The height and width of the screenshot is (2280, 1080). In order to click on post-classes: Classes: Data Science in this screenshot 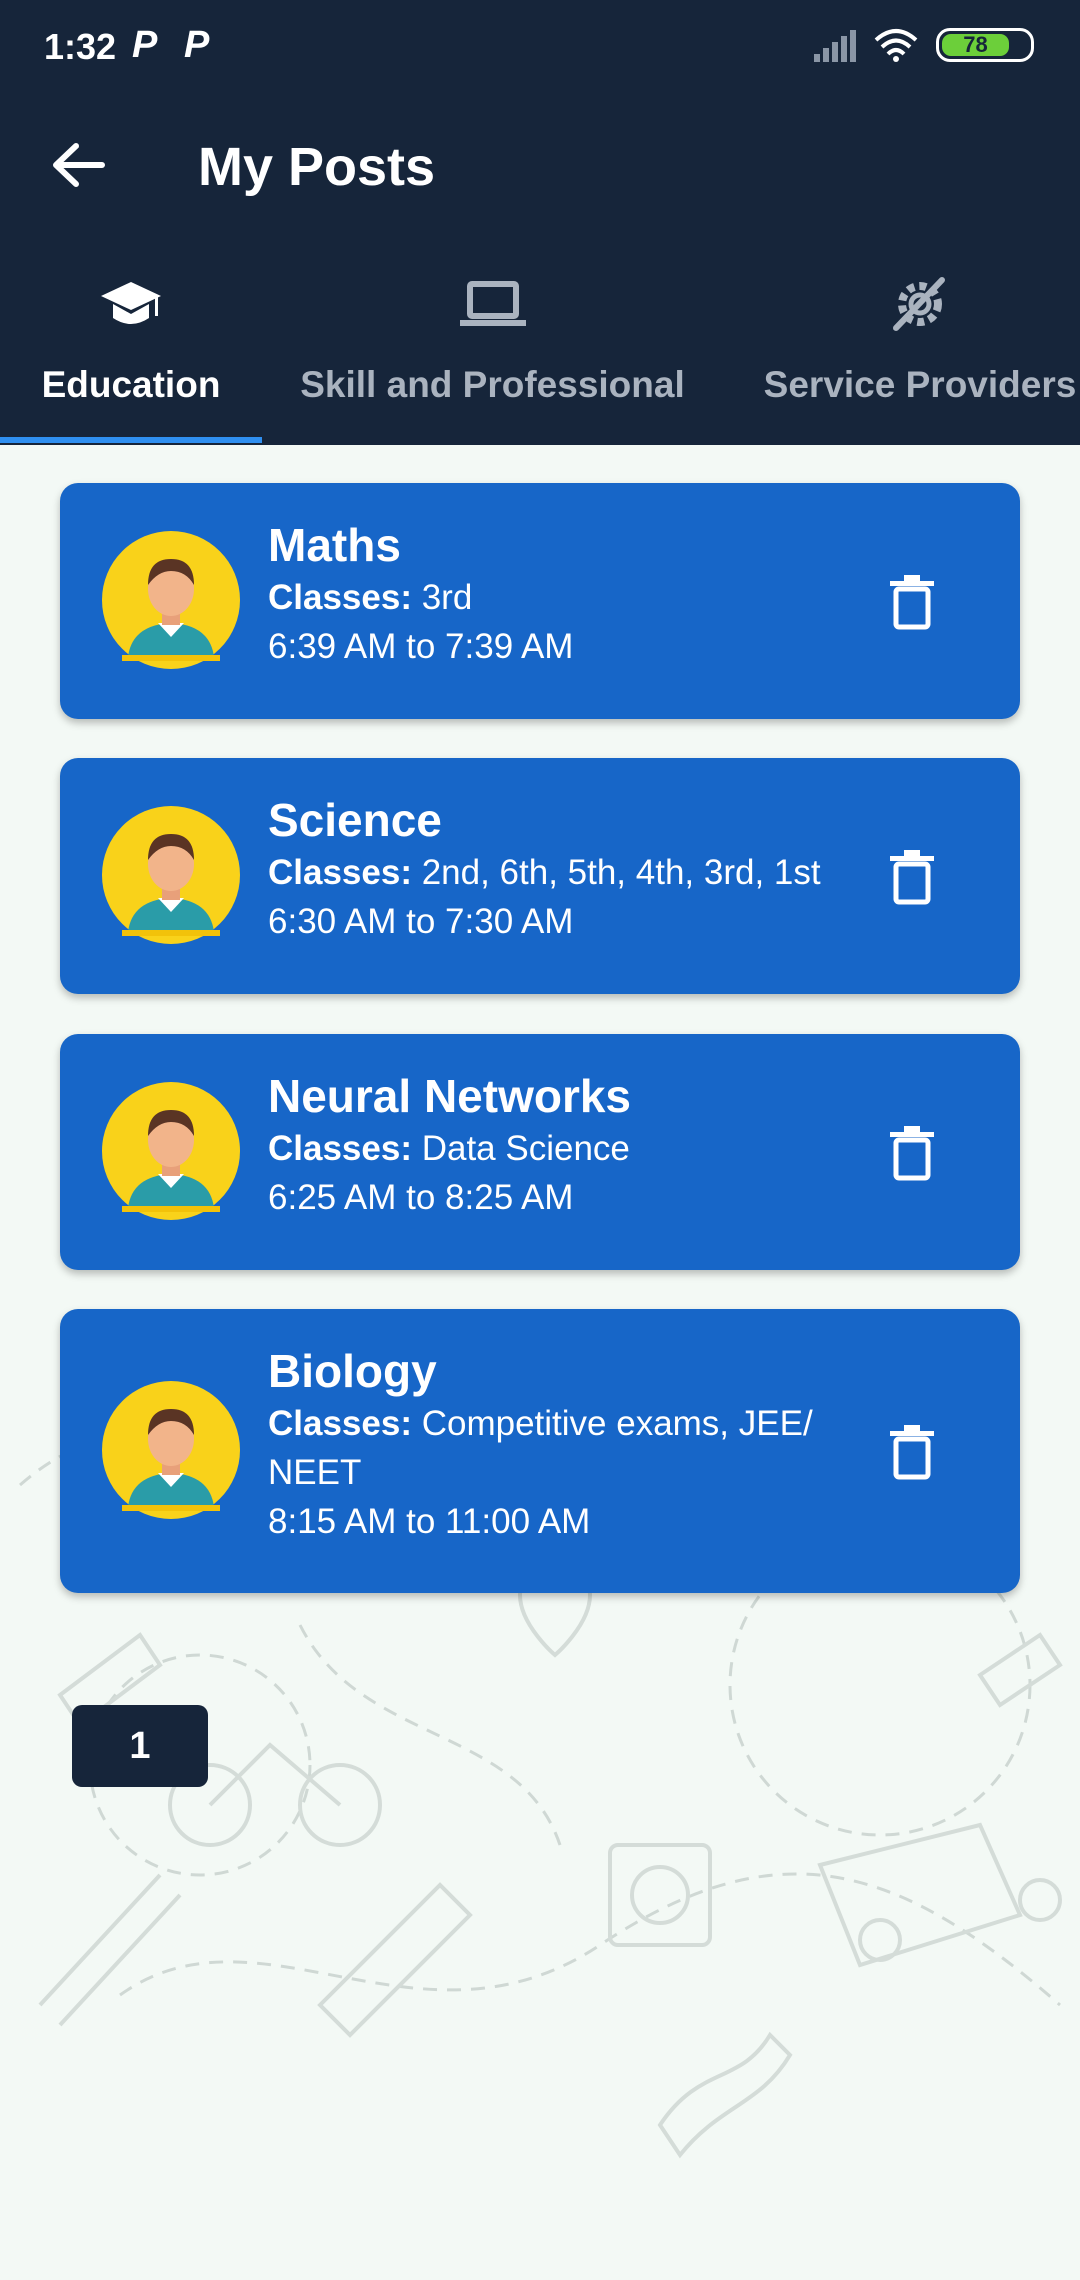, I will do `click(588, 1148)`.